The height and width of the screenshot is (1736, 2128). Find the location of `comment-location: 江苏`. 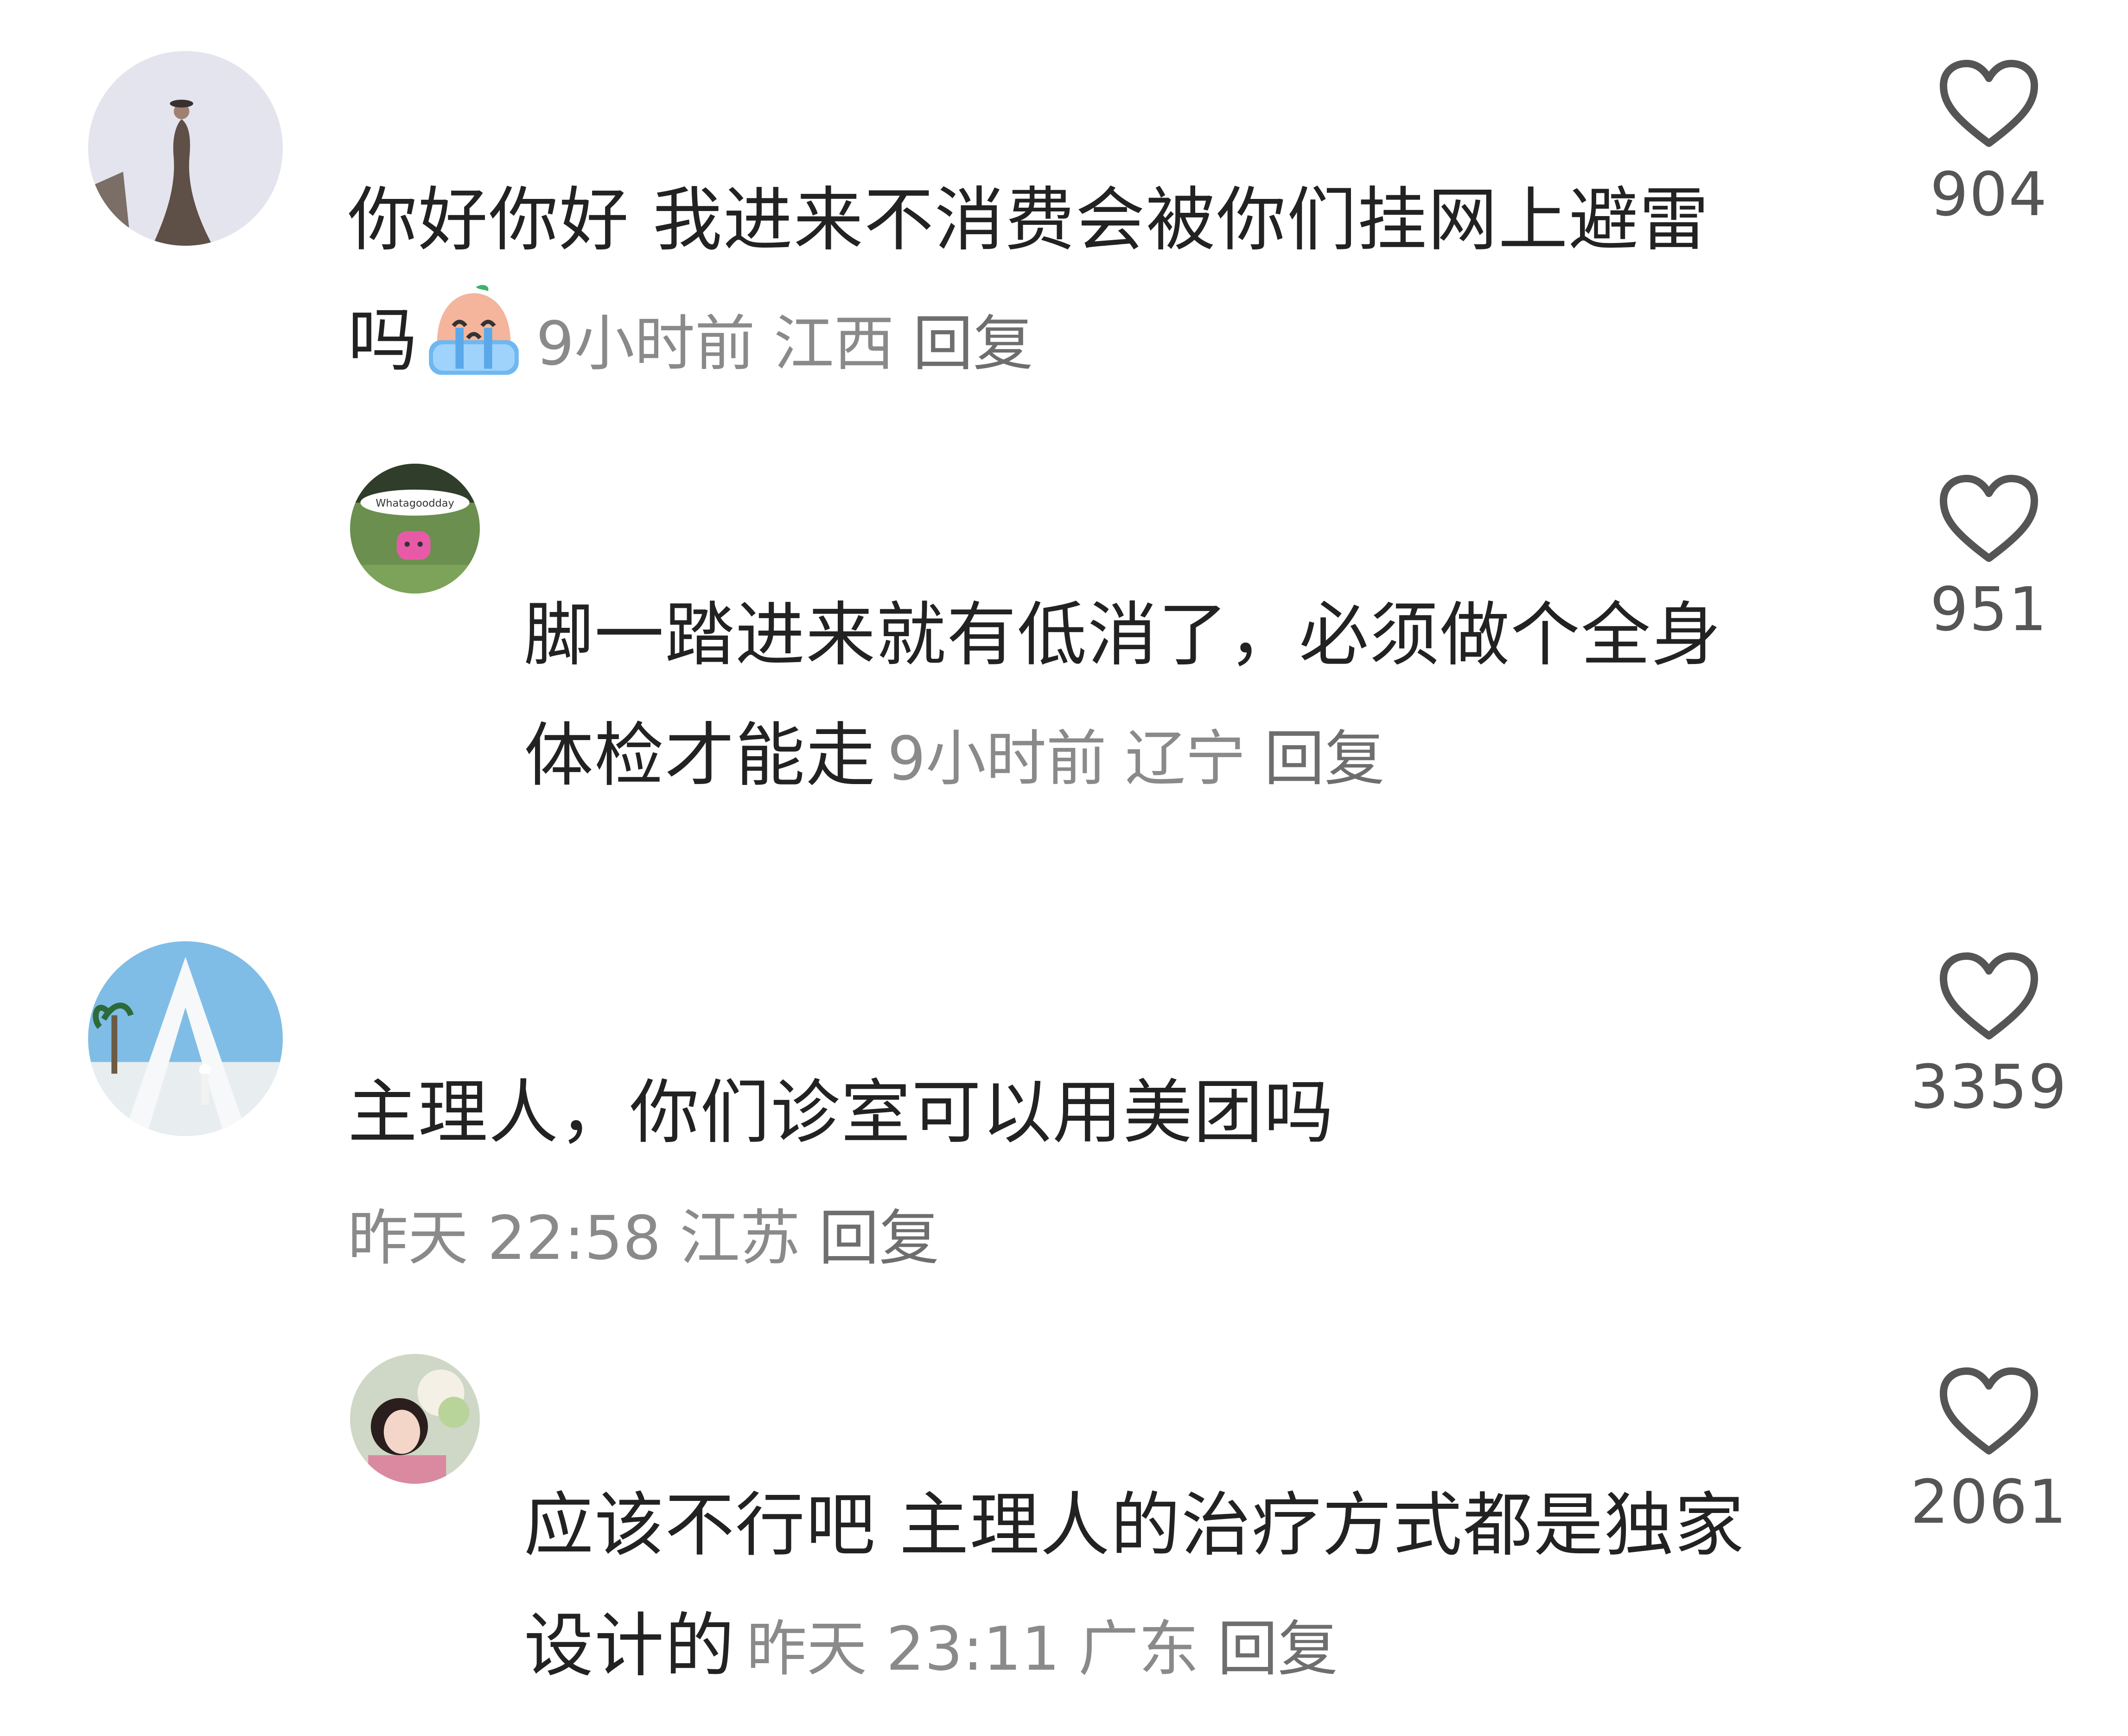

comment-location: 江苏 is located at coordinates (739, 1238).